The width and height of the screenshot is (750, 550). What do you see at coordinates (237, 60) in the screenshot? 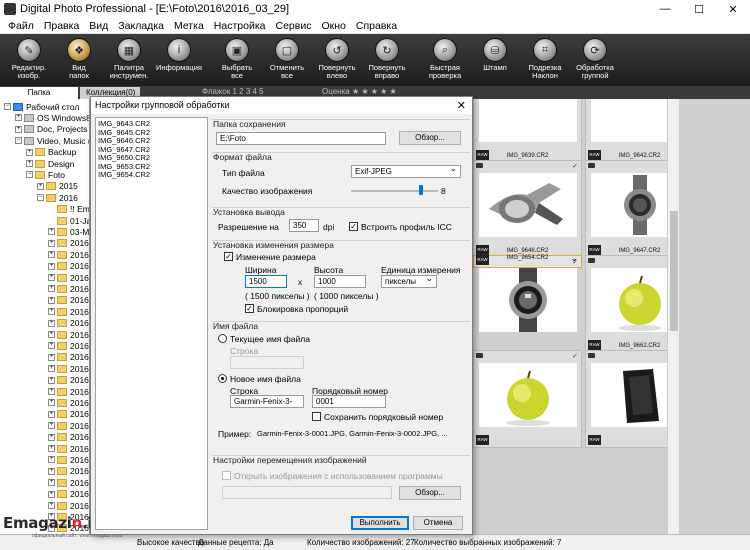
I see `toolbar-button-4: ▣ Выбрать все` at bounding box center [237, 60].